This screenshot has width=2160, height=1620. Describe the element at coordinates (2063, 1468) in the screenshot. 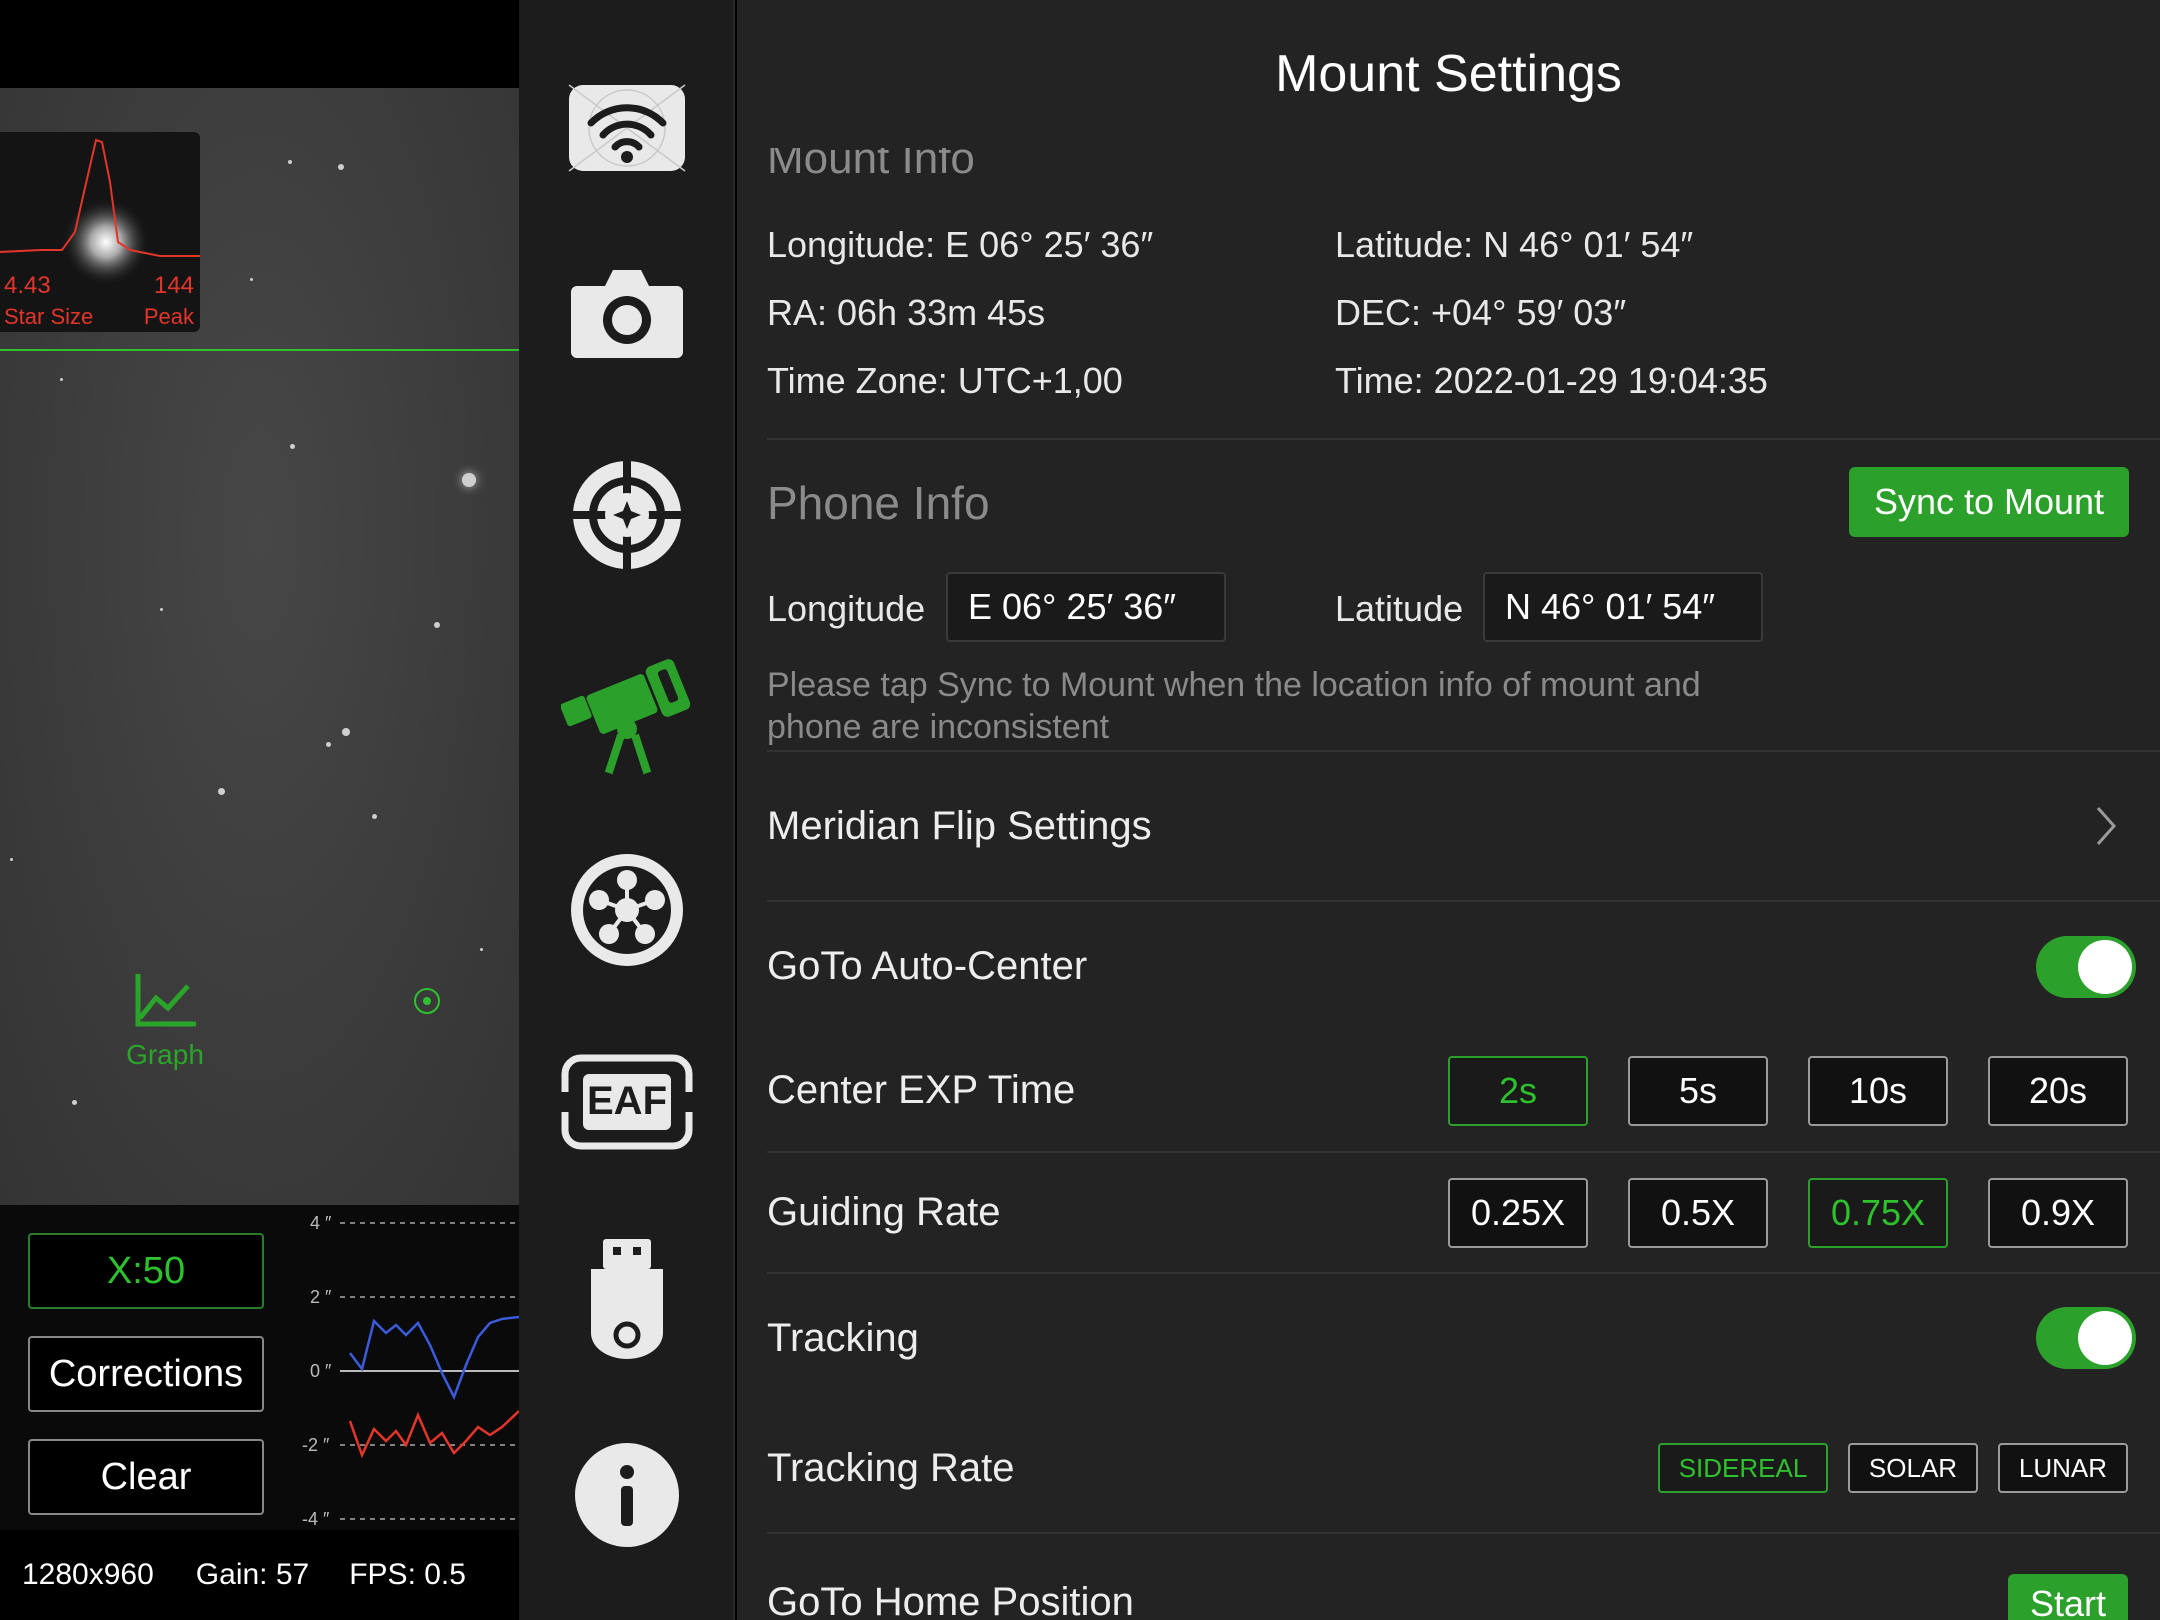

I see `tracking-rate-option-lunar: LUNAR` at that location.